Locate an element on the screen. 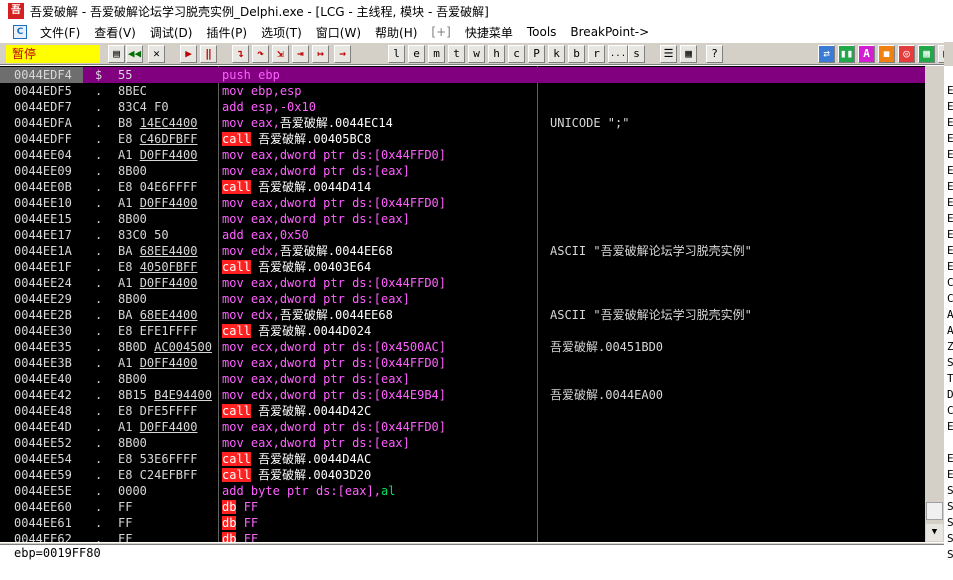 This screenshot has height=580, width=953. trace-over-icon: ⇥ is located at coordinates (300, 54).